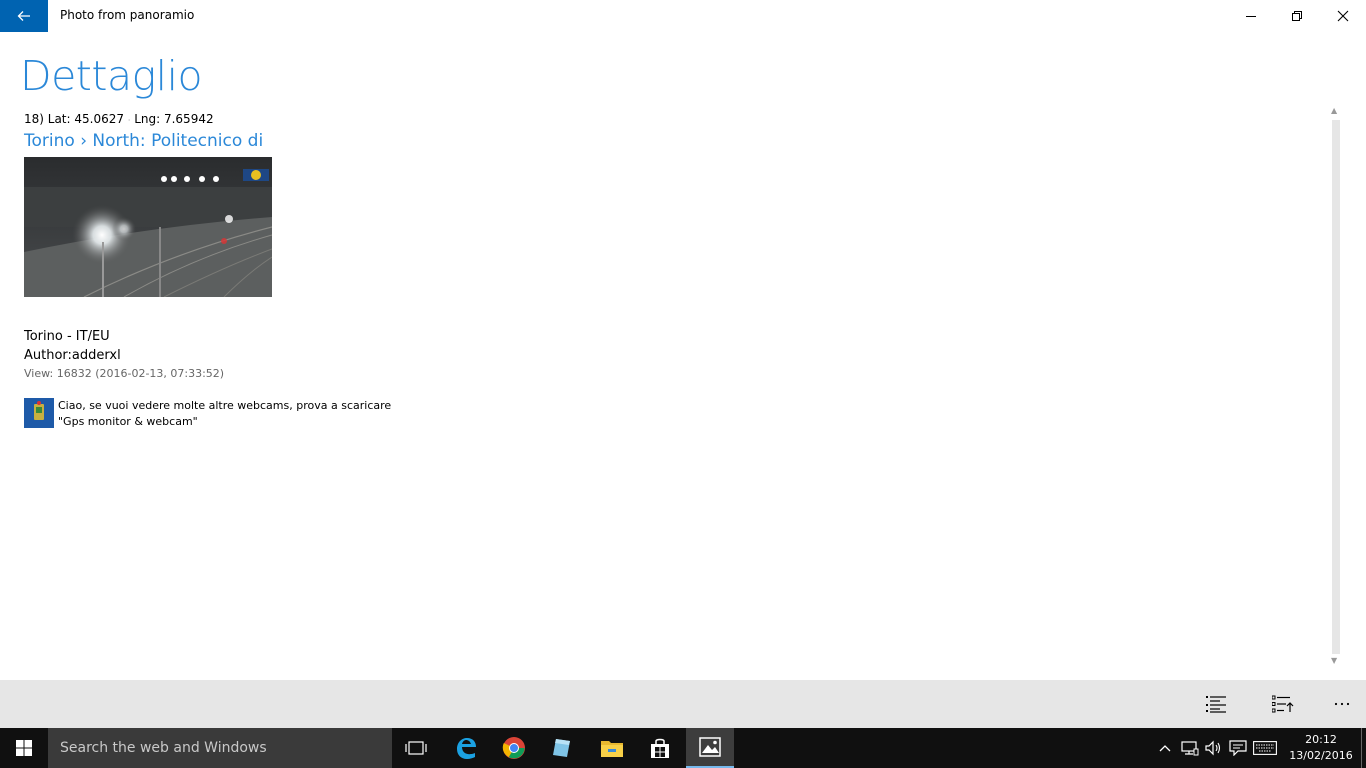 The width and height of the screenshot is (1366, 768). I want to click on list-sort-button, so click(1283, 704).